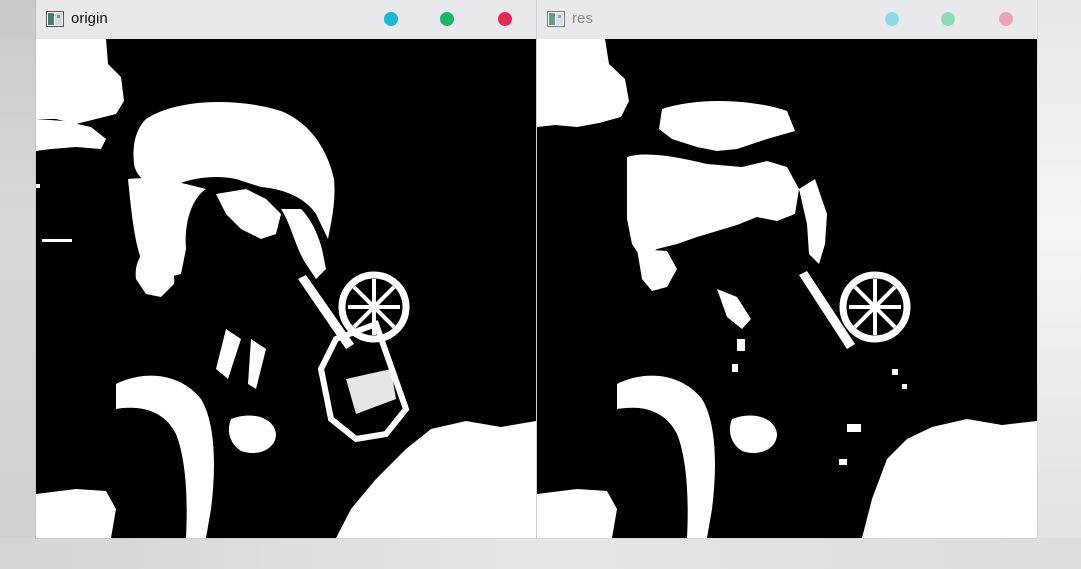  What do you see at coordinates (787, 19) in the screenshot?
I see `window-titlebar: res` at bounding box center [787, 19].